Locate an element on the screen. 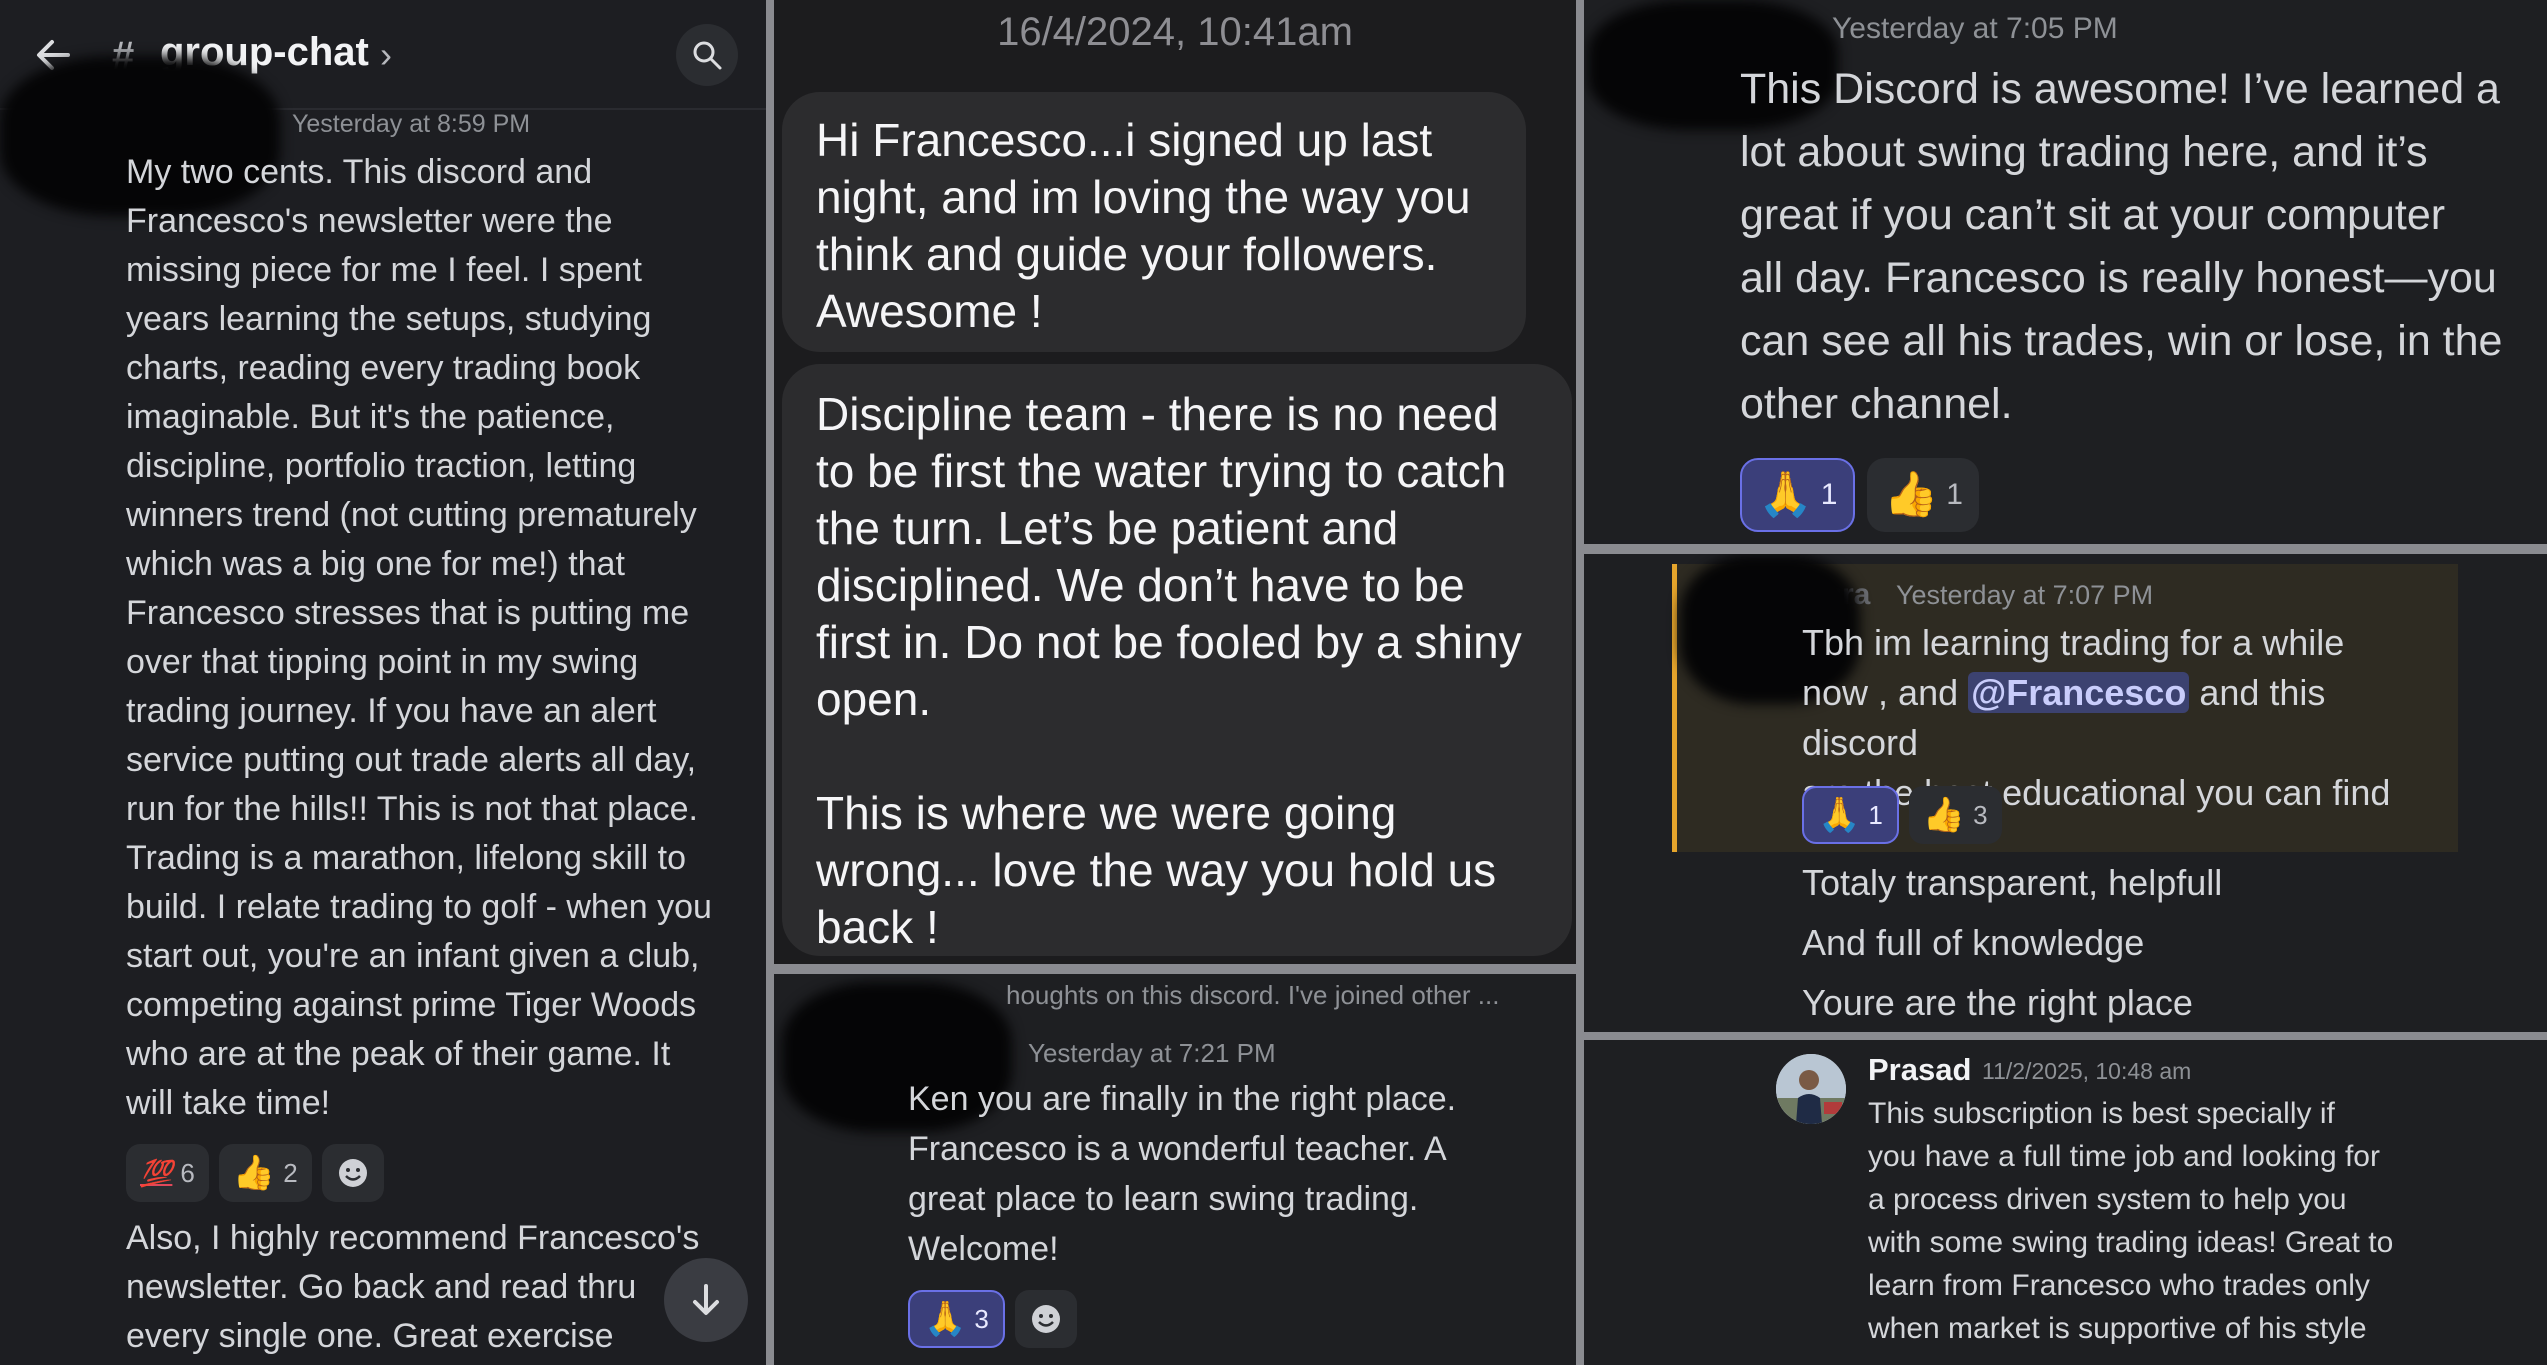 This screenshot has width=2547, height=1365. message-line: discipline, portfolio traction, letting is located at coordinates (381, 466).